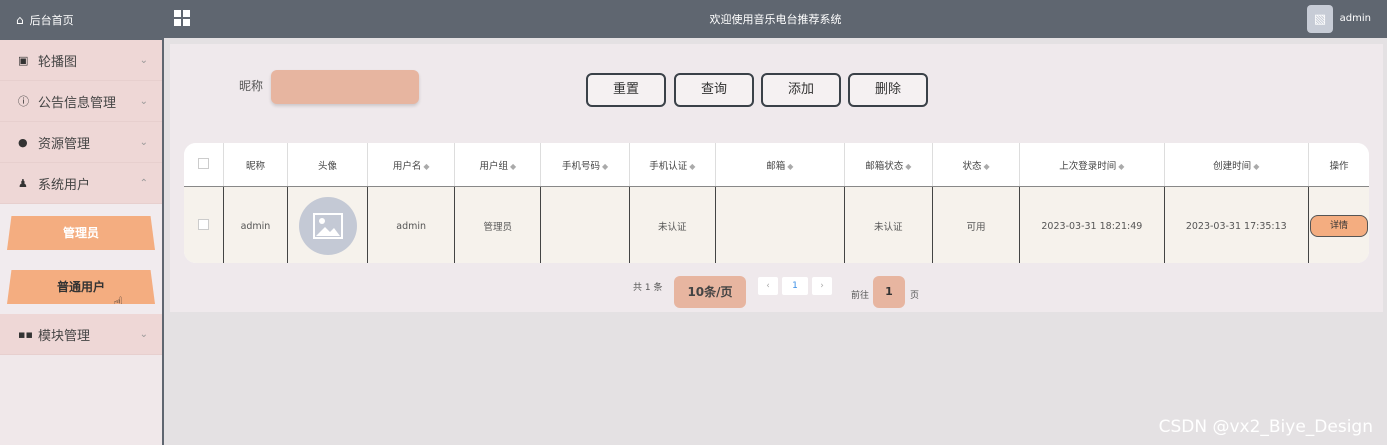 This screenshot has width=1387, height=445. I want to click on sidebar-home-label: 后台首页, so click(51, 20).